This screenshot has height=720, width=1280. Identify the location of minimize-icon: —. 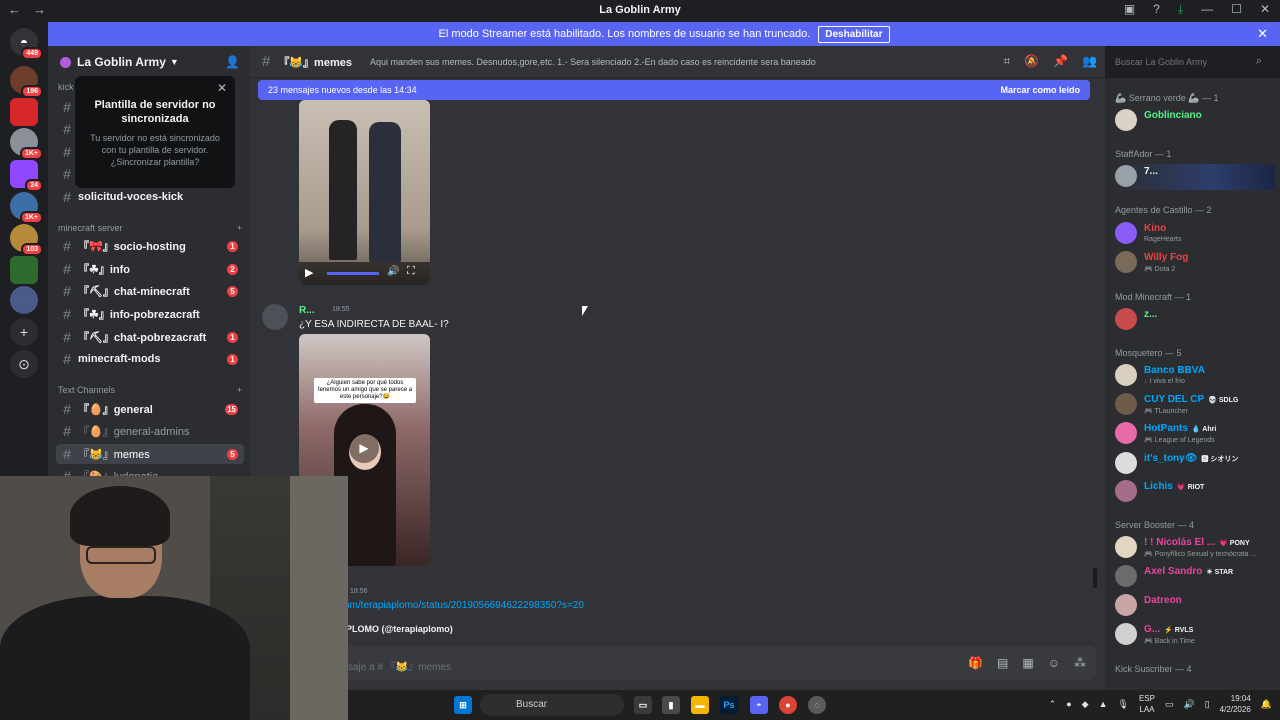
(1207, 9).